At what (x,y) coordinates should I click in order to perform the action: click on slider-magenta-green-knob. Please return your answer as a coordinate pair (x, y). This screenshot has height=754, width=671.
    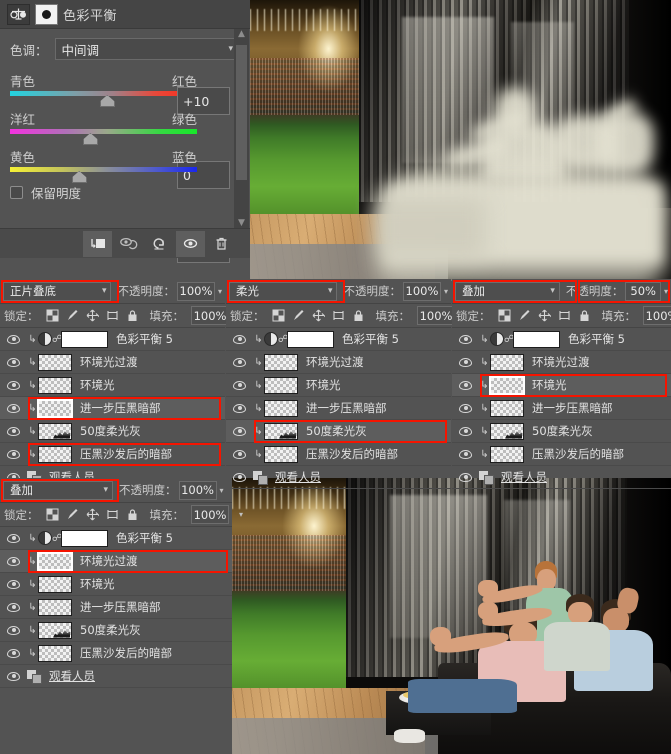
    Looking at the image, I should click on (90, 139).